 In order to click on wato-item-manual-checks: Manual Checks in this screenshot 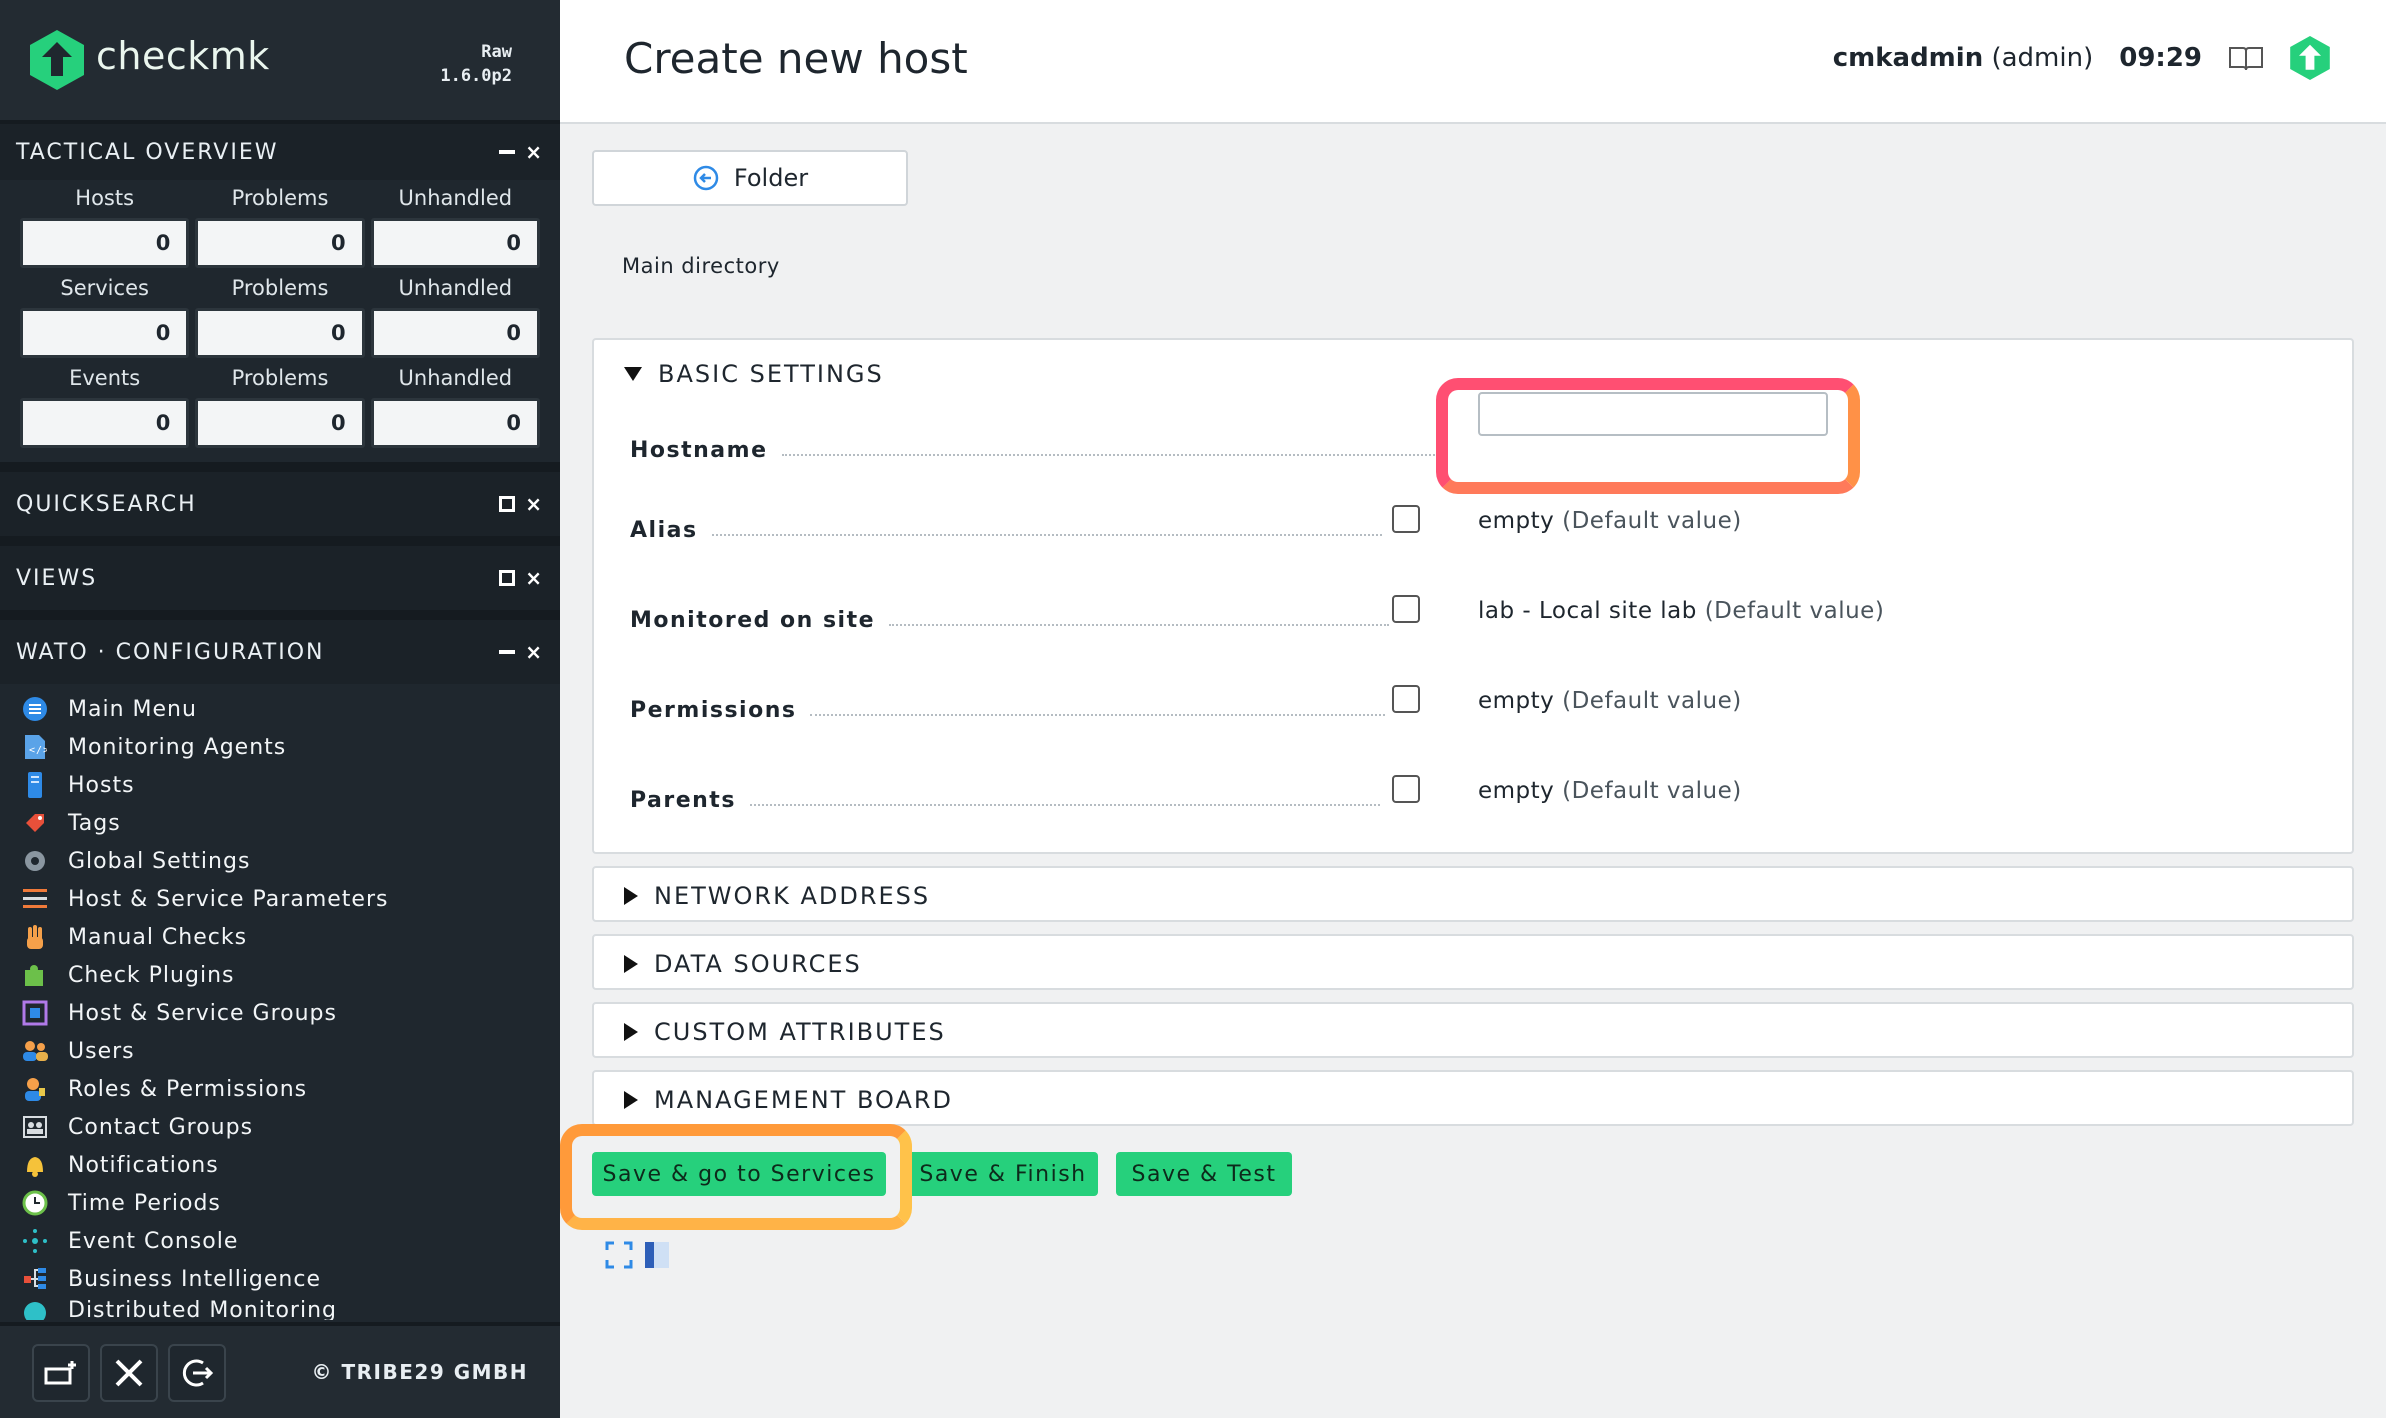, I will do `click(290, 937)`.